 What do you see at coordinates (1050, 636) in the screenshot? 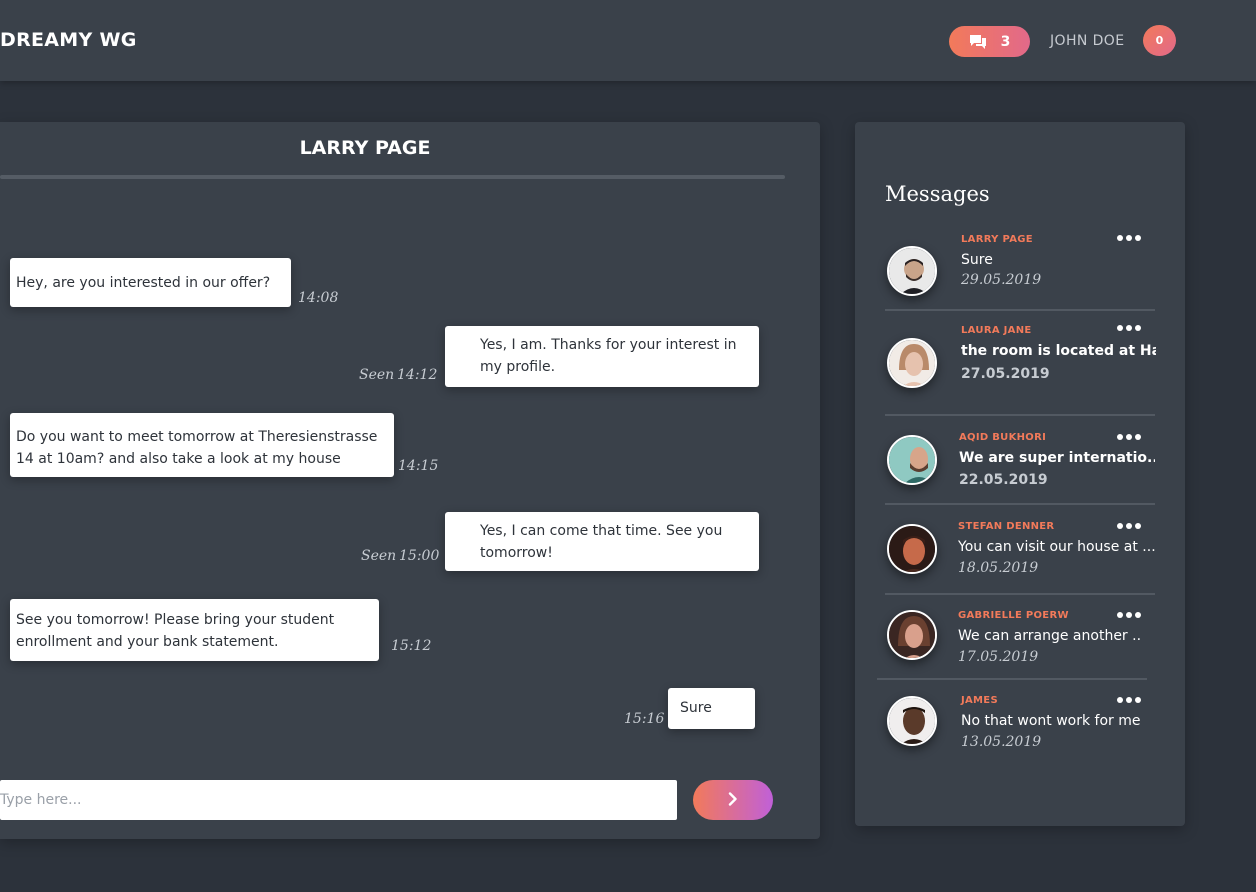
I see `conversation-preview: We can arrange another ..` at bounding box center [1050, 636].